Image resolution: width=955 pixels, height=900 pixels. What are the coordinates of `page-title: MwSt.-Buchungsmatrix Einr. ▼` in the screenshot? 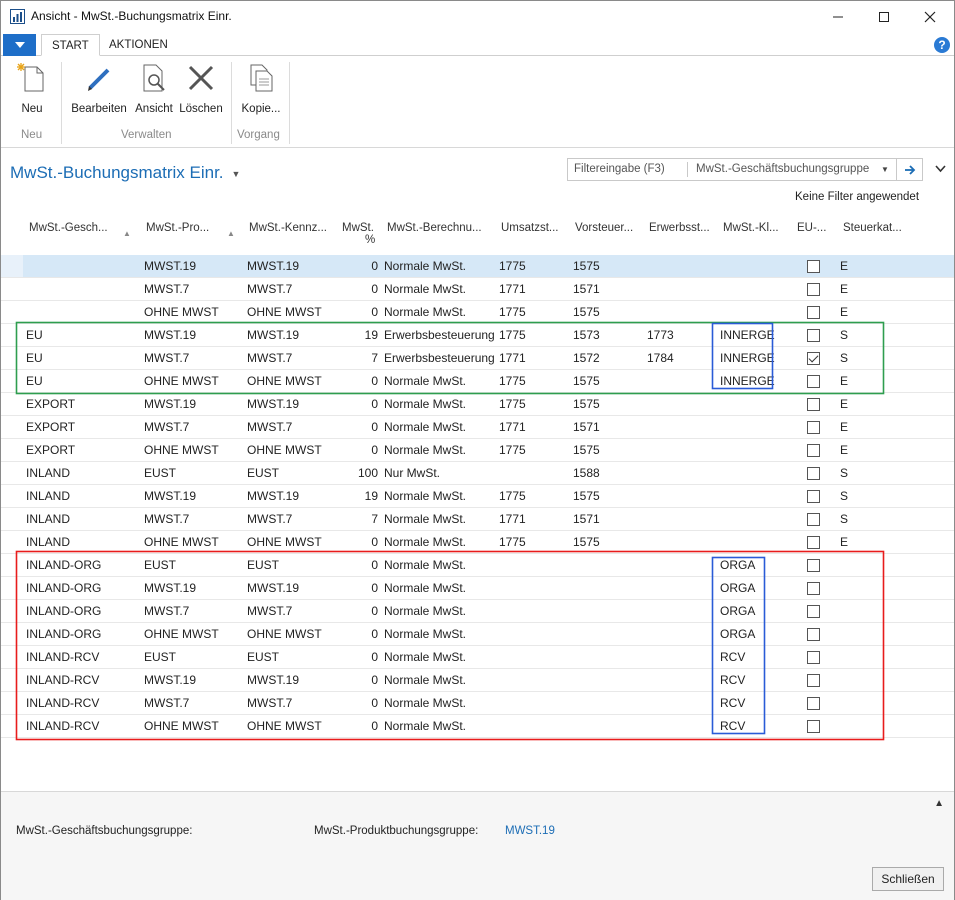 It's located at (125, 173).